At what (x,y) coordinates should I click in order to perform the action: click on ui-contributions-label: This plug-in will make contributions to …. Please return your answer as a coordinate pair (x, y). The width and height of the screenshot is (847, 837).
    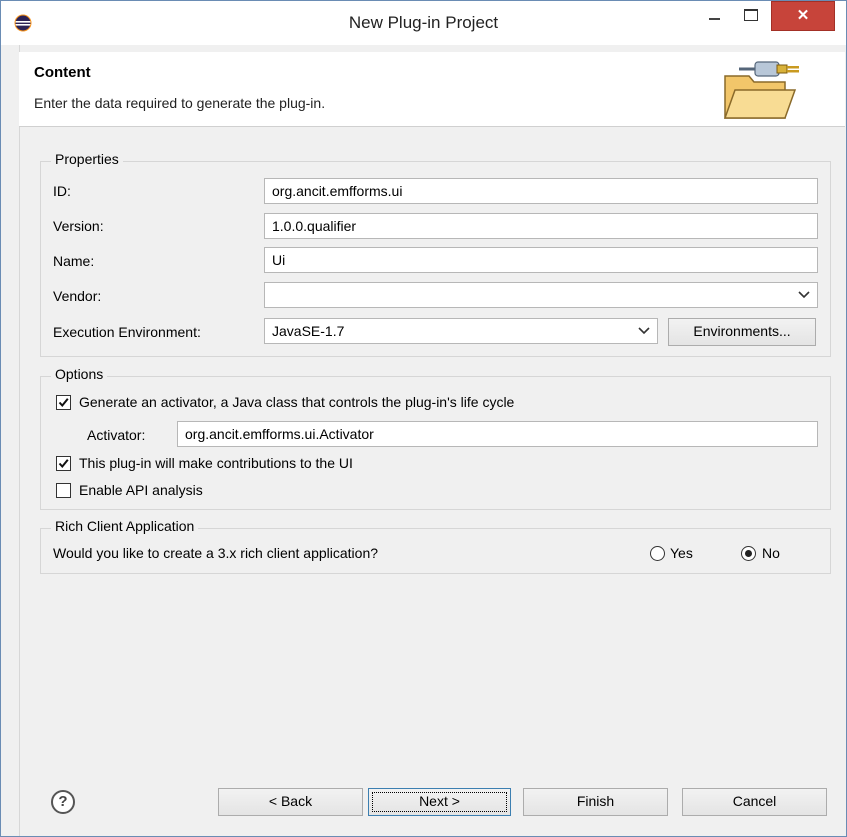
    Looking at the image, I should click on (216, 463).